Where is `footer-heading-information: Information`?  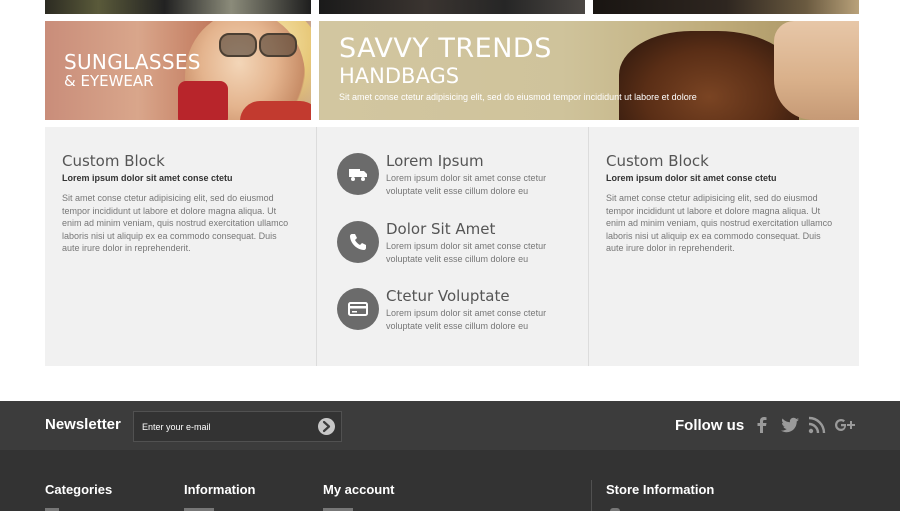 footer-heading-information: Information is located at coordinates (220, 489).